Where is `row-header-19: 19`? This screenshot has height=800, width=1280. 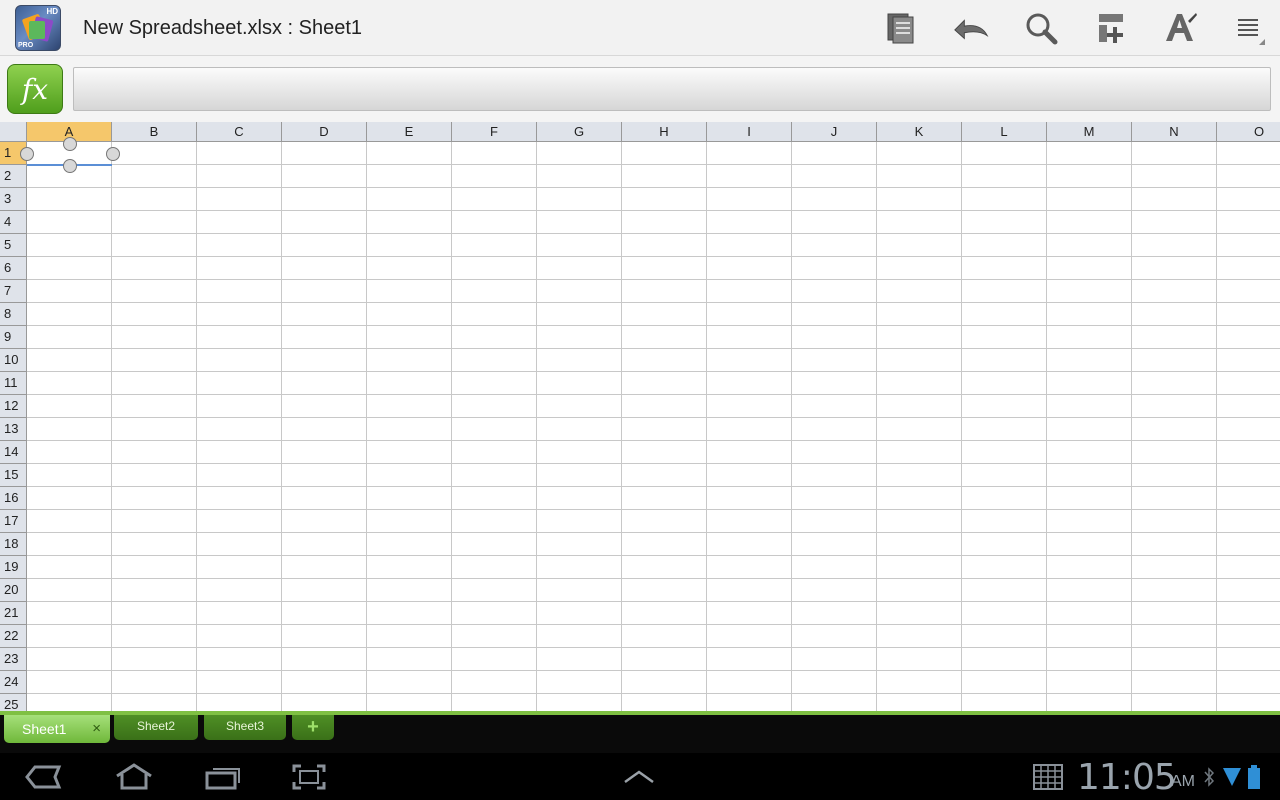 row-header-19: 19 is located at coordinates (13, 567).